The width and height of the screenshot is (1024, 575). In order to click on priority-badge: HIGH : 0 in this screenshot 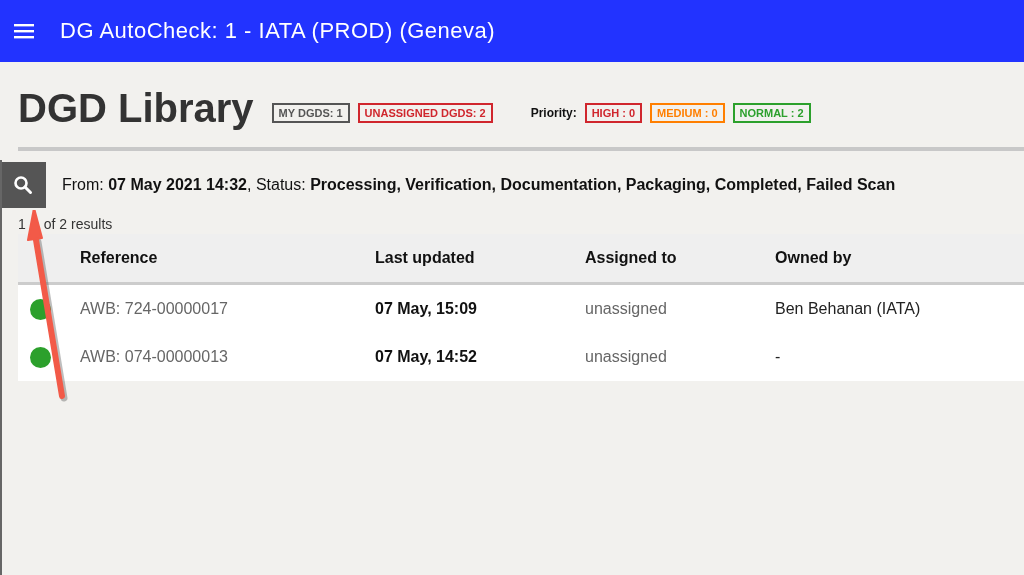, I will do `click(613, 112)`.